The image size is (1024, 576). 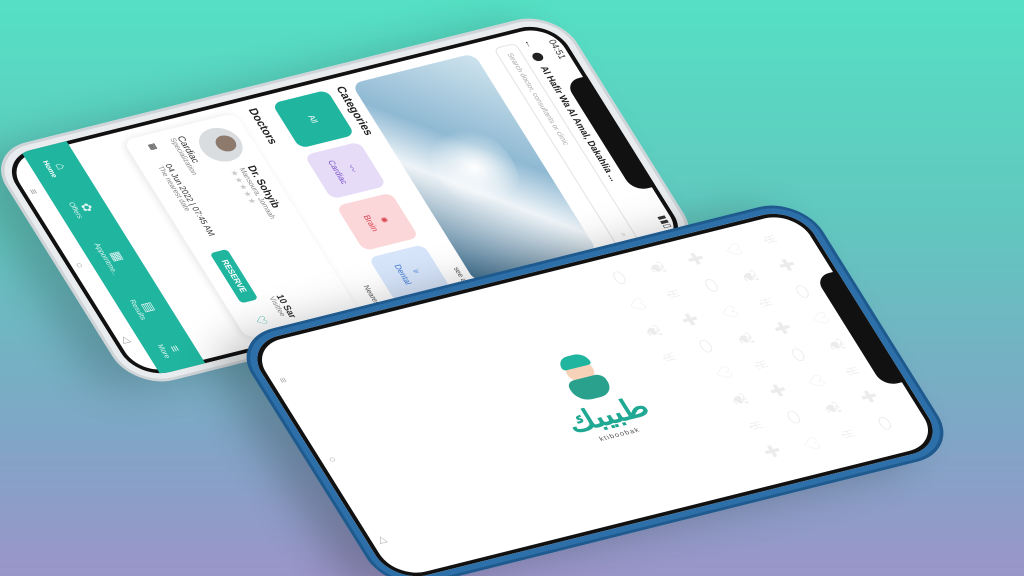 What do you see at coordinates (384, 219) in the screenshot?
I see `brain-icon: ✺` at bounding box center [384, 219].